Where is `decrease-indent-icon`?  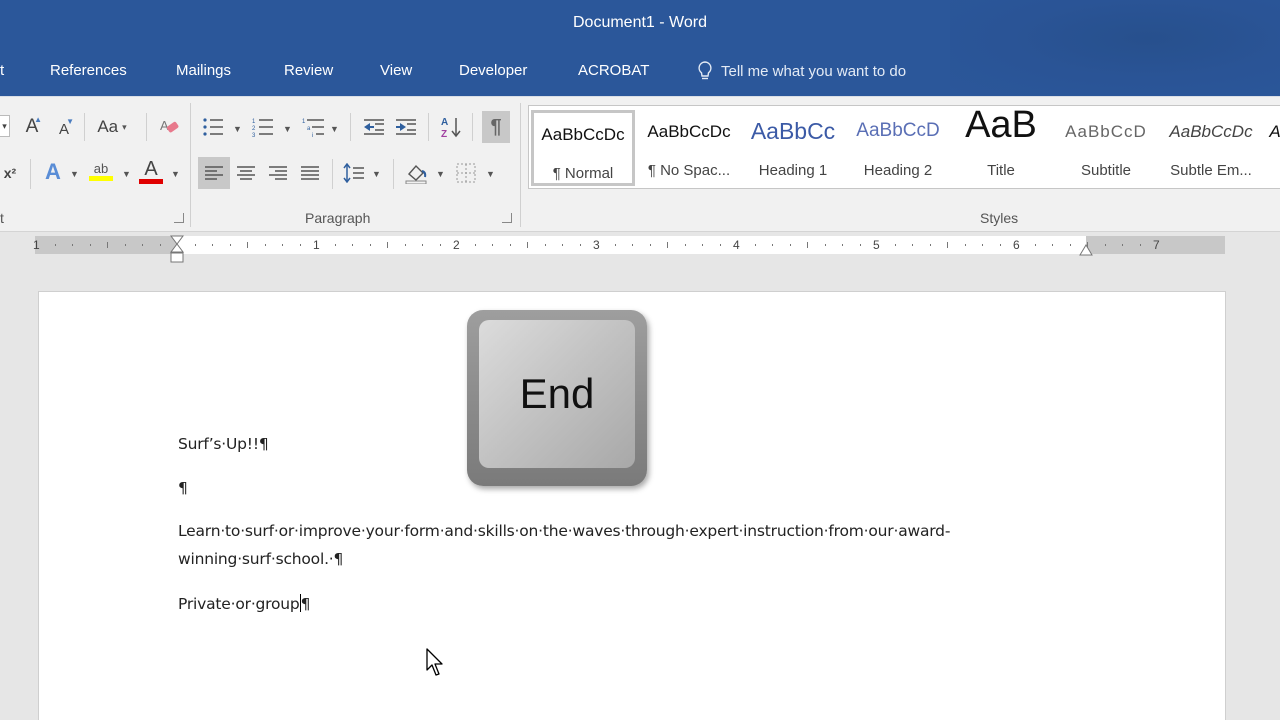 decrease-indent-icon is located at coordinates (374, 127).